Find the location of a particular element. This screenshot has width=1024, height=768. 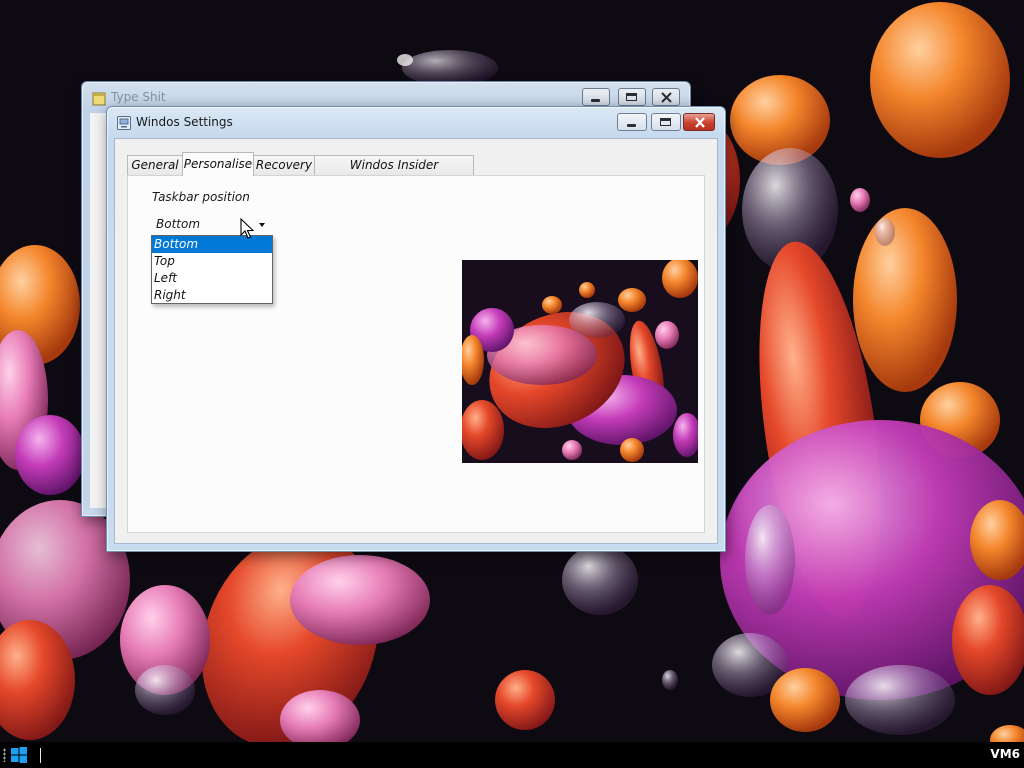

notepad-close-button is located at coordinates (666, 97).